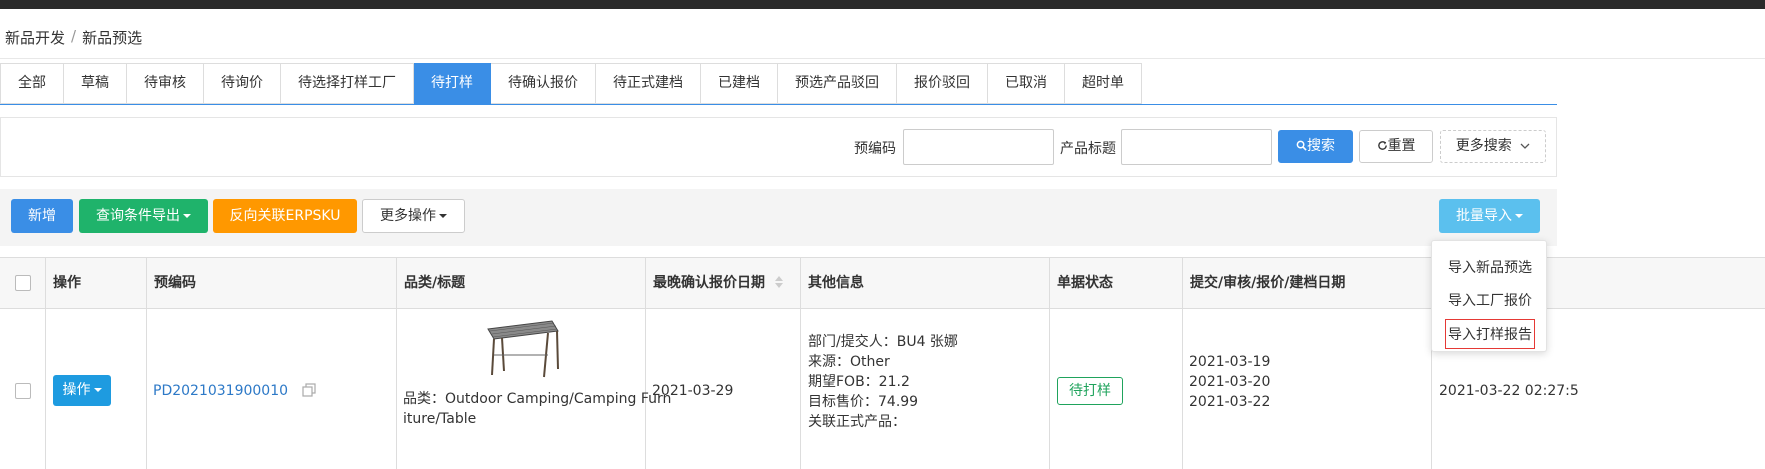 This screenshot has height=469, width=1765. What do you see at coordinates (1382, 145) in the screenshot?
I see `refresh-icon` at bounding box center [1382, 145].